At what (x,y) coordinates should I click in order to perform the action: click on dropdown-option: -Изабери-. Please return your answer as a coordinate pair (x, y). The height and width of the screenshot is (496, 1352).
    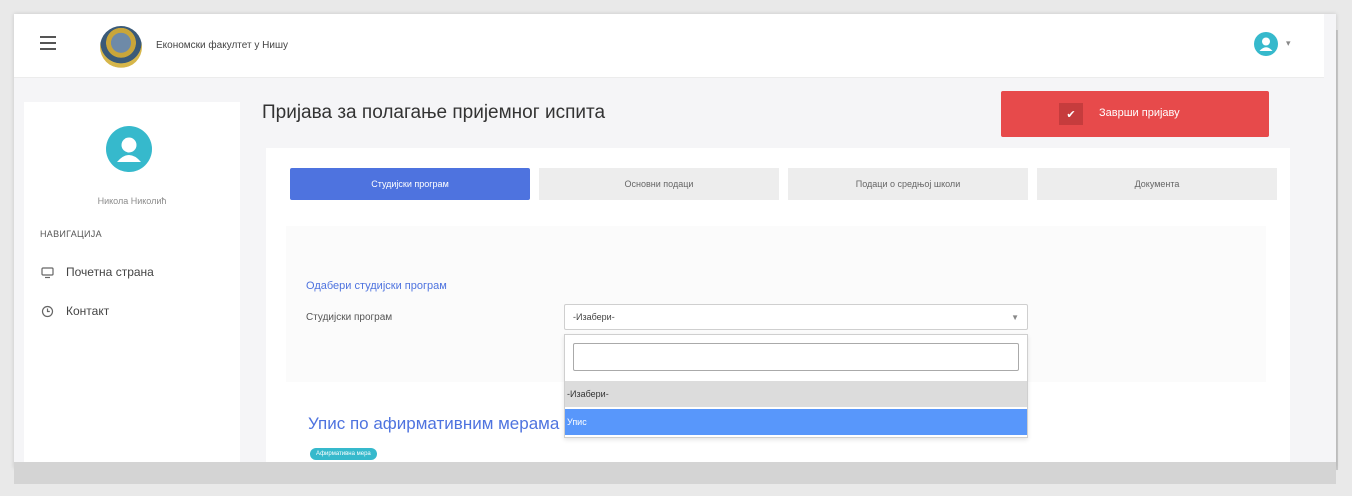
    Looking at the image, I should click on (796, 394).